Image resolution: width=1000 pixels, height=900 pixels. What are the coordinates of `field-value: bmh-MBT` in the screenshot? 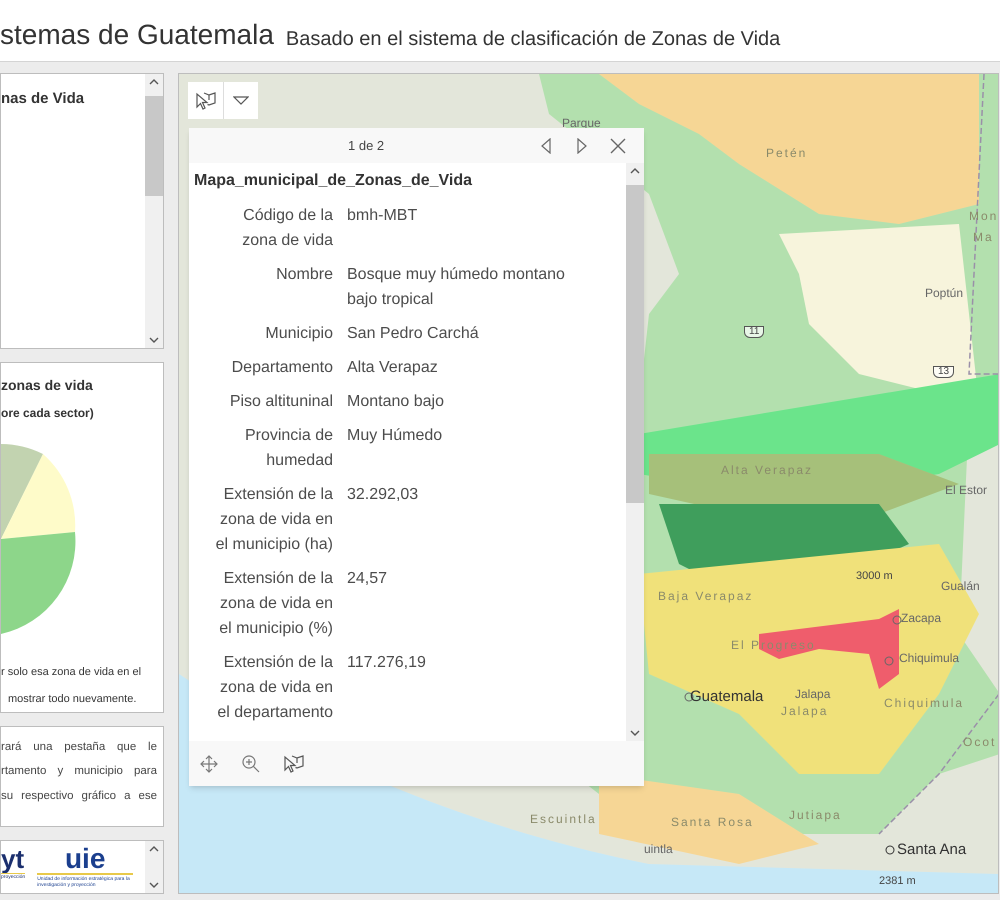 It's located at (382, 216).